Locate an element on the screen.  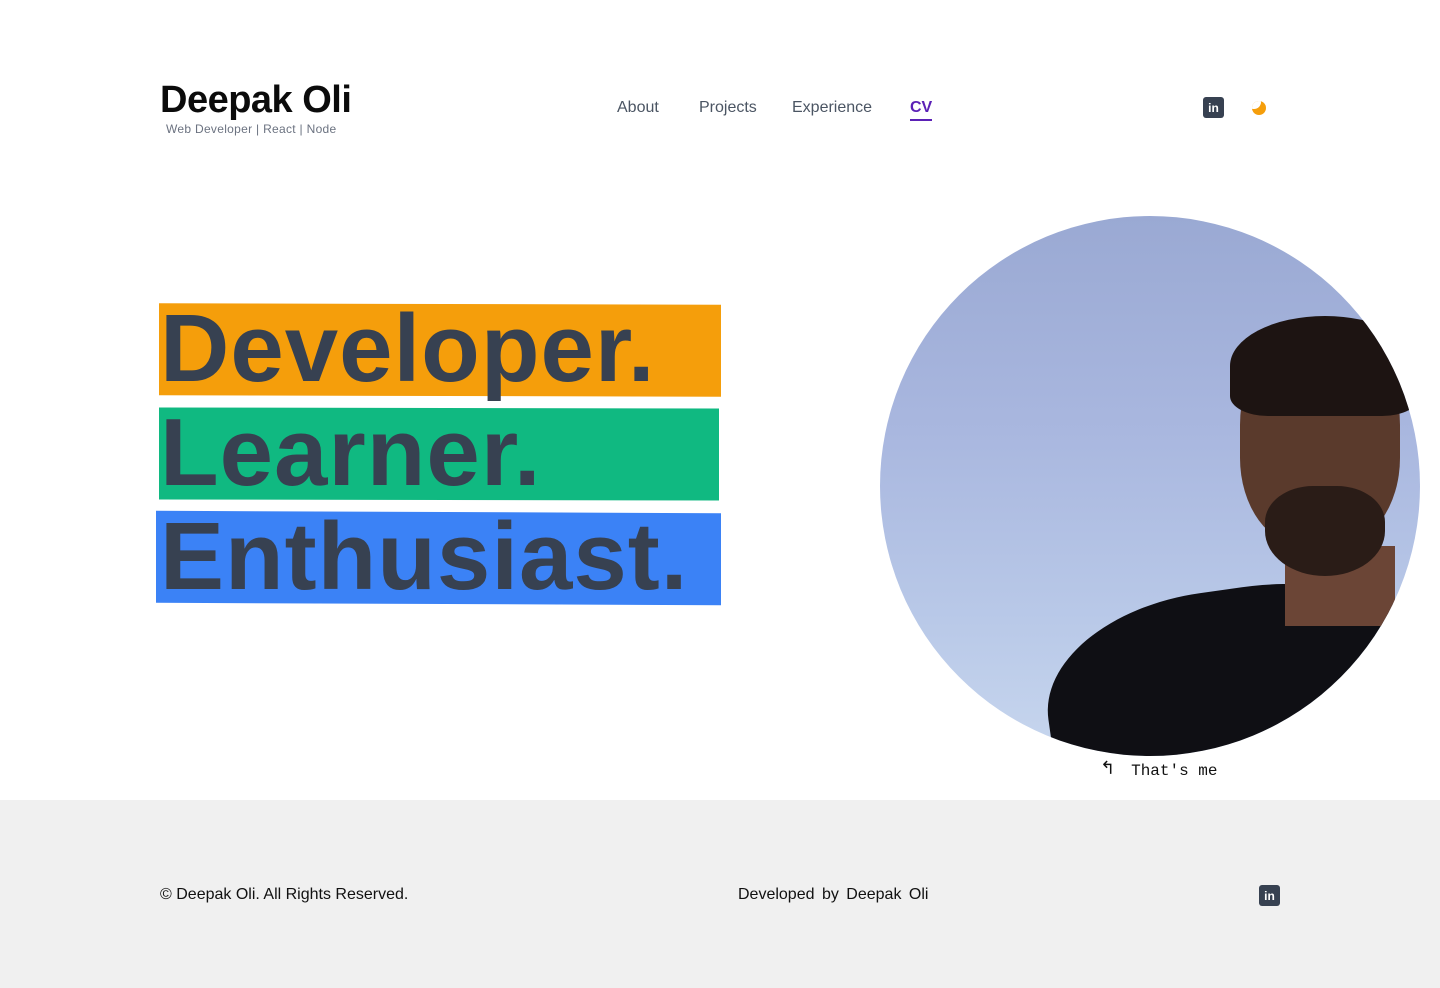
nav-projects: Projects is located at coordinates (728, 108).